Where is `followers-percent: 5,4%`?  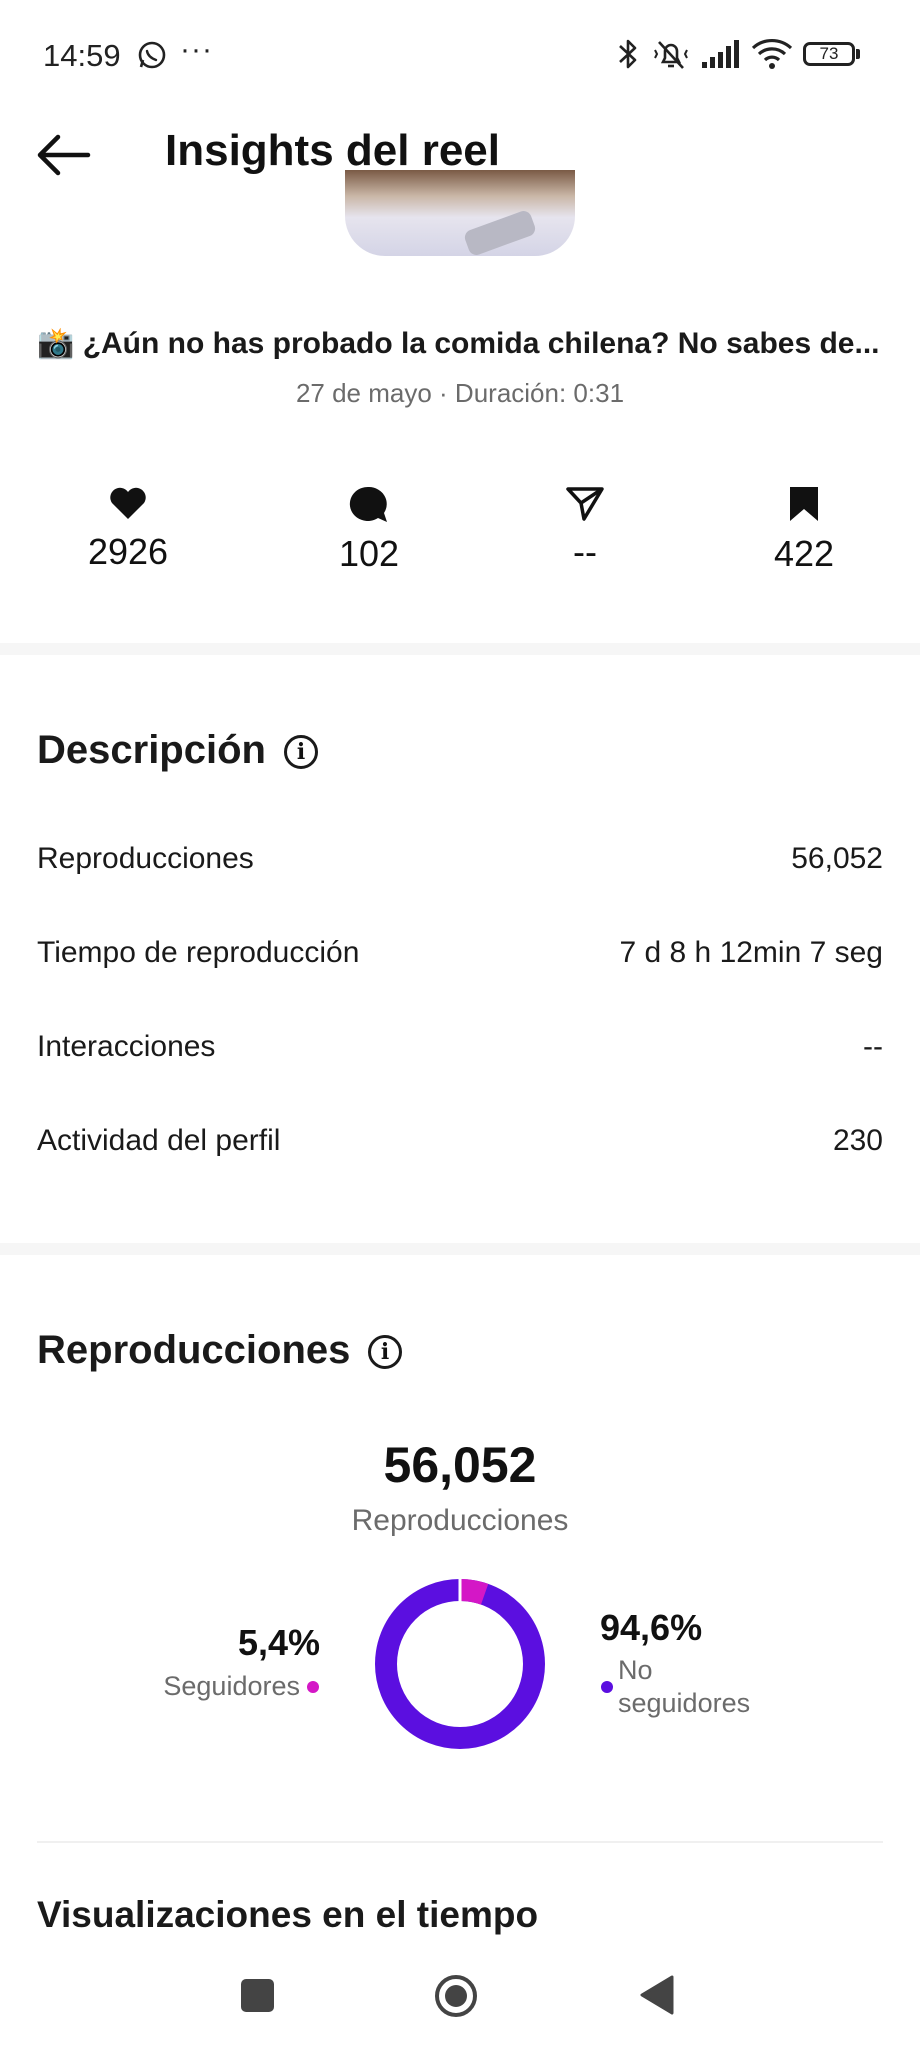
followers-percent: 5,4% is located at coordinates (278, 1642).